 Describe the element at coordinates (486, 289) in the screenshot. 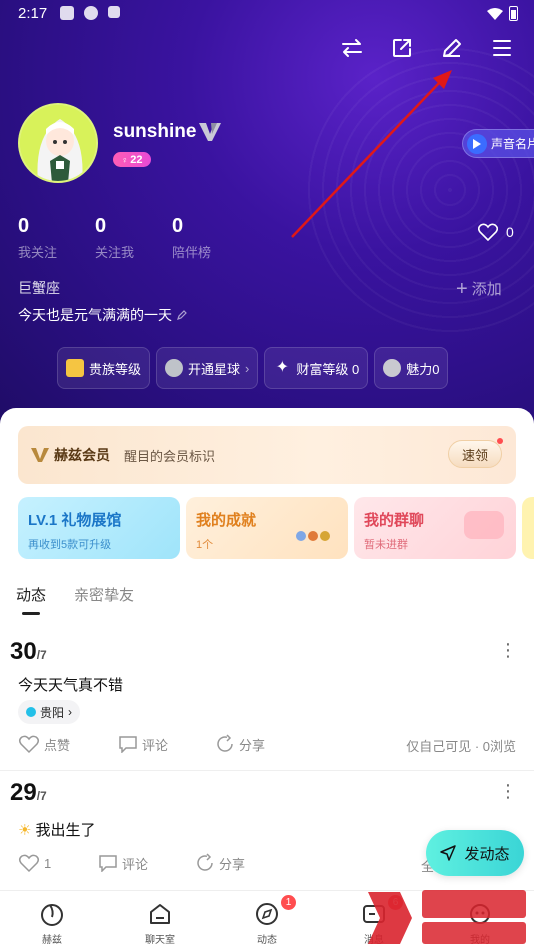

I see `add-tag-label: 添加` at that location.